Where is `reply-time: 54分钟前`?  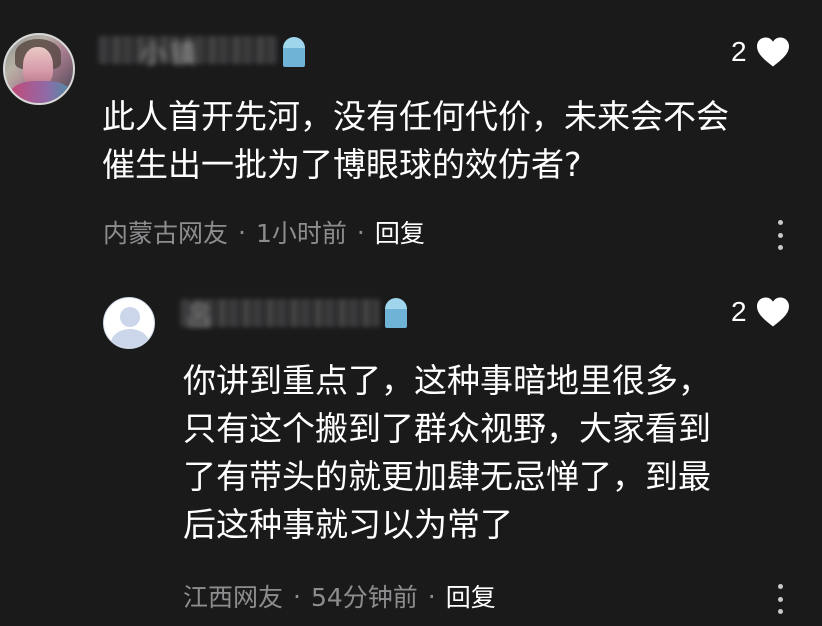
reply-time: 54分钟前 is located at coordinates (364, 597).